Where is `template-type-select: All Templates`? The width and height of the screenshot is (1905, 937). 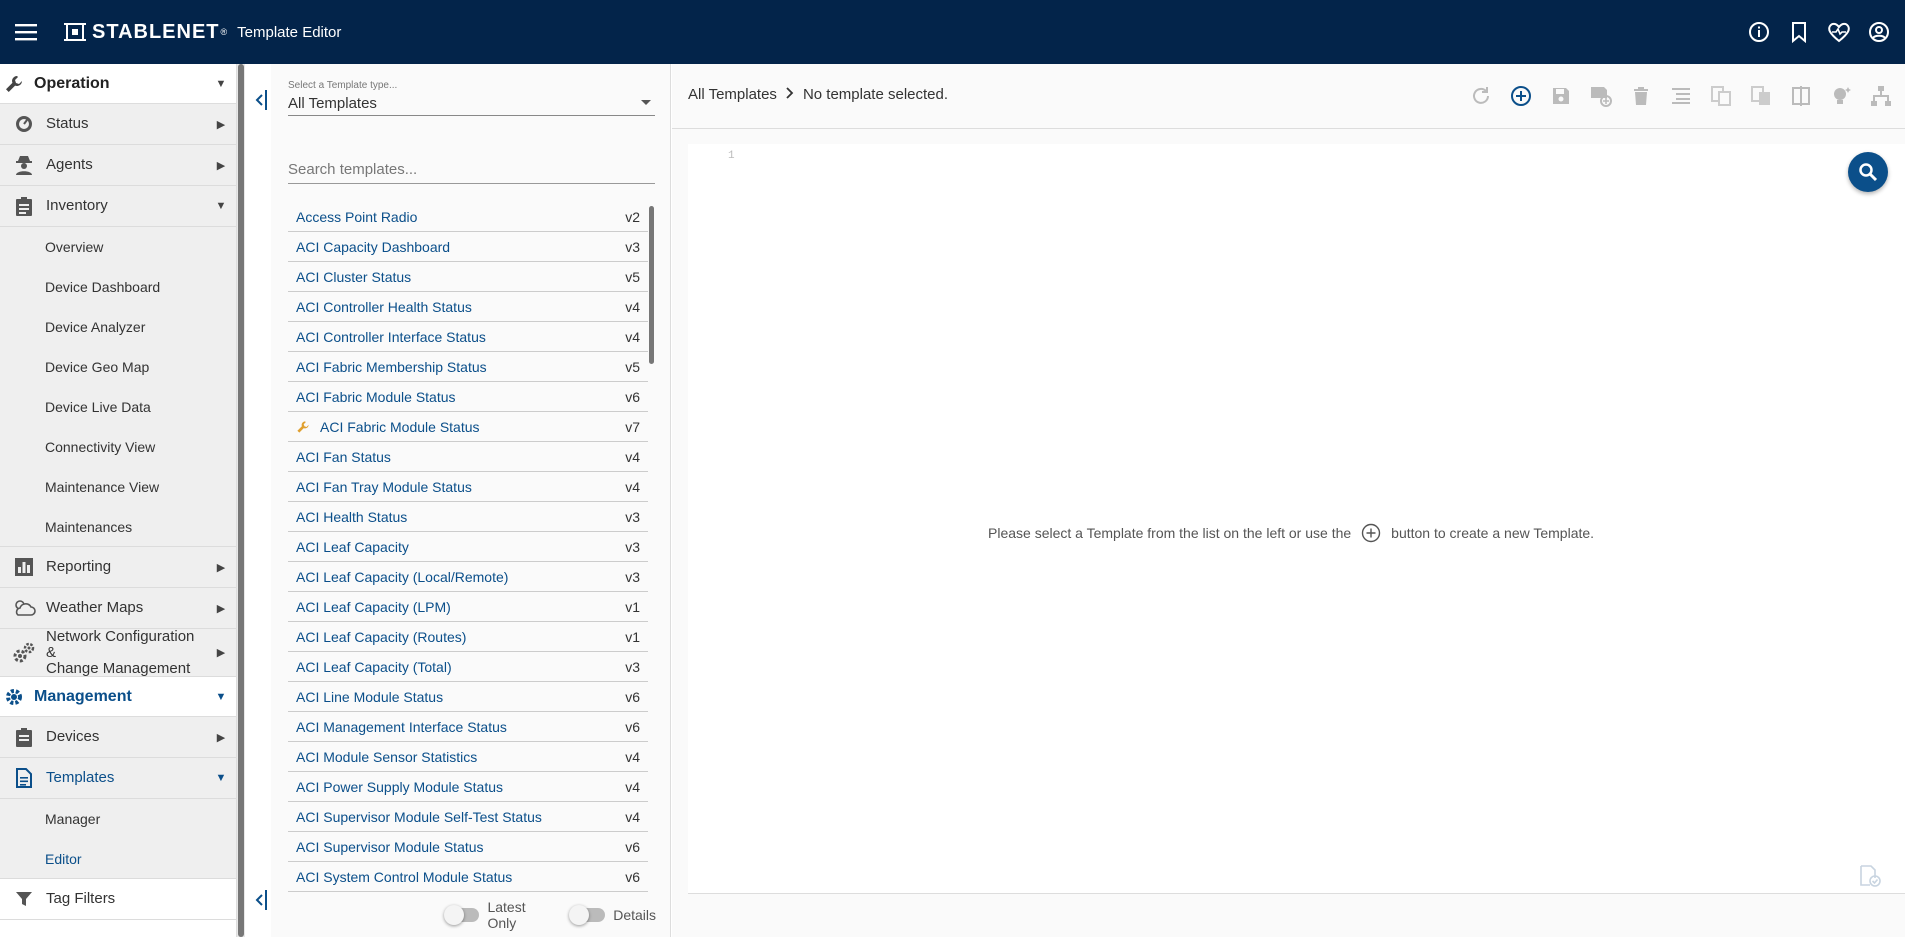 template-type-select: All Templates is located at coordinates (471, 104).